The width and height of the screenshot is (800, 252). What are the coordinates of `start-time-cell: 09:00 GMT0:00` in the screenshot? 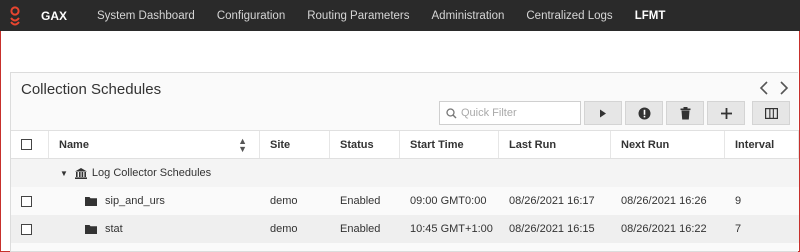 It's located at (448, 201).